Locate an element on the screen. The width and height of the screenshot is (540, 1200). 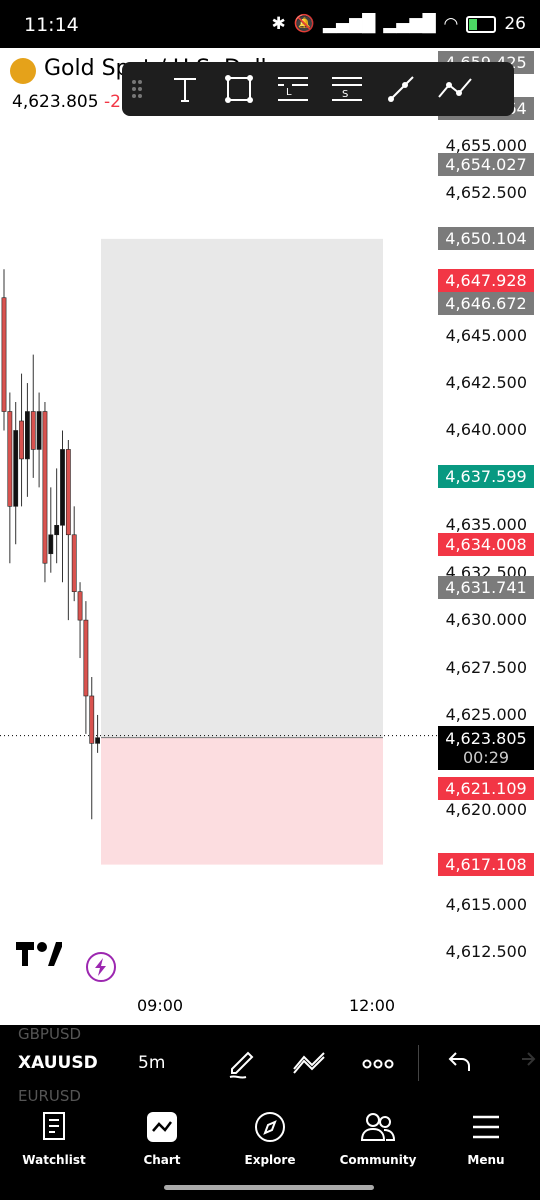
status-time: 11:14 is located at coordinates (51, 25).